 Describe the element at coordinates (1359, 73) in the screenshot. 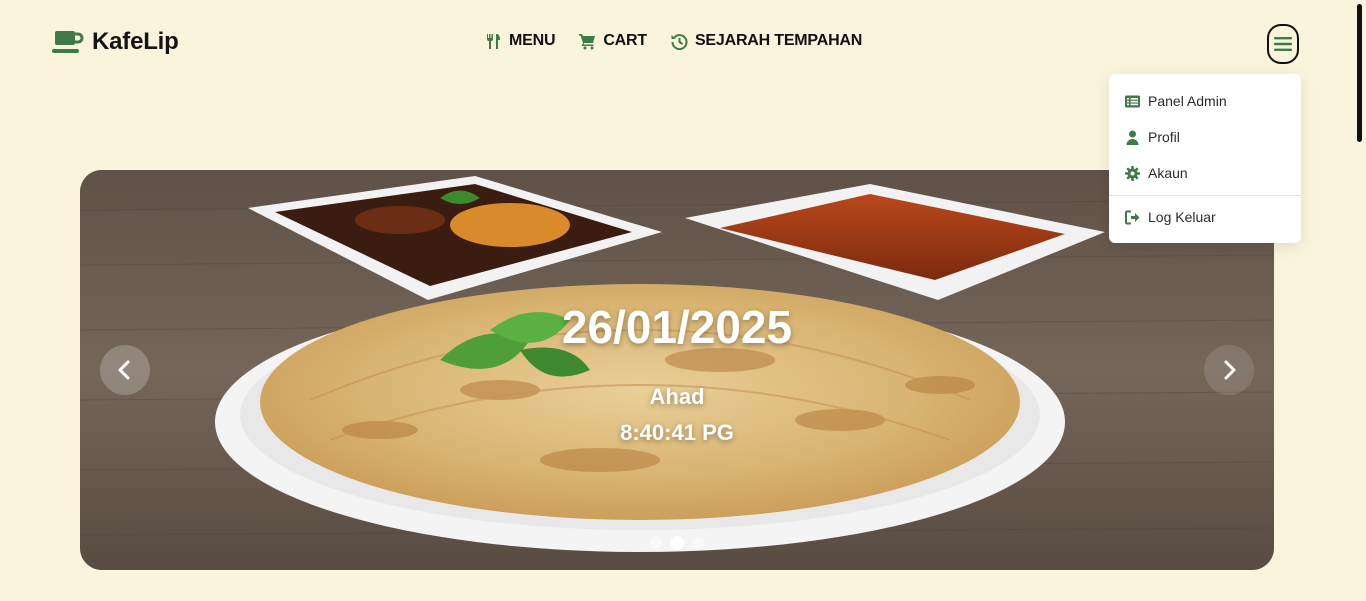

I see `page-scrollbar` at that location.